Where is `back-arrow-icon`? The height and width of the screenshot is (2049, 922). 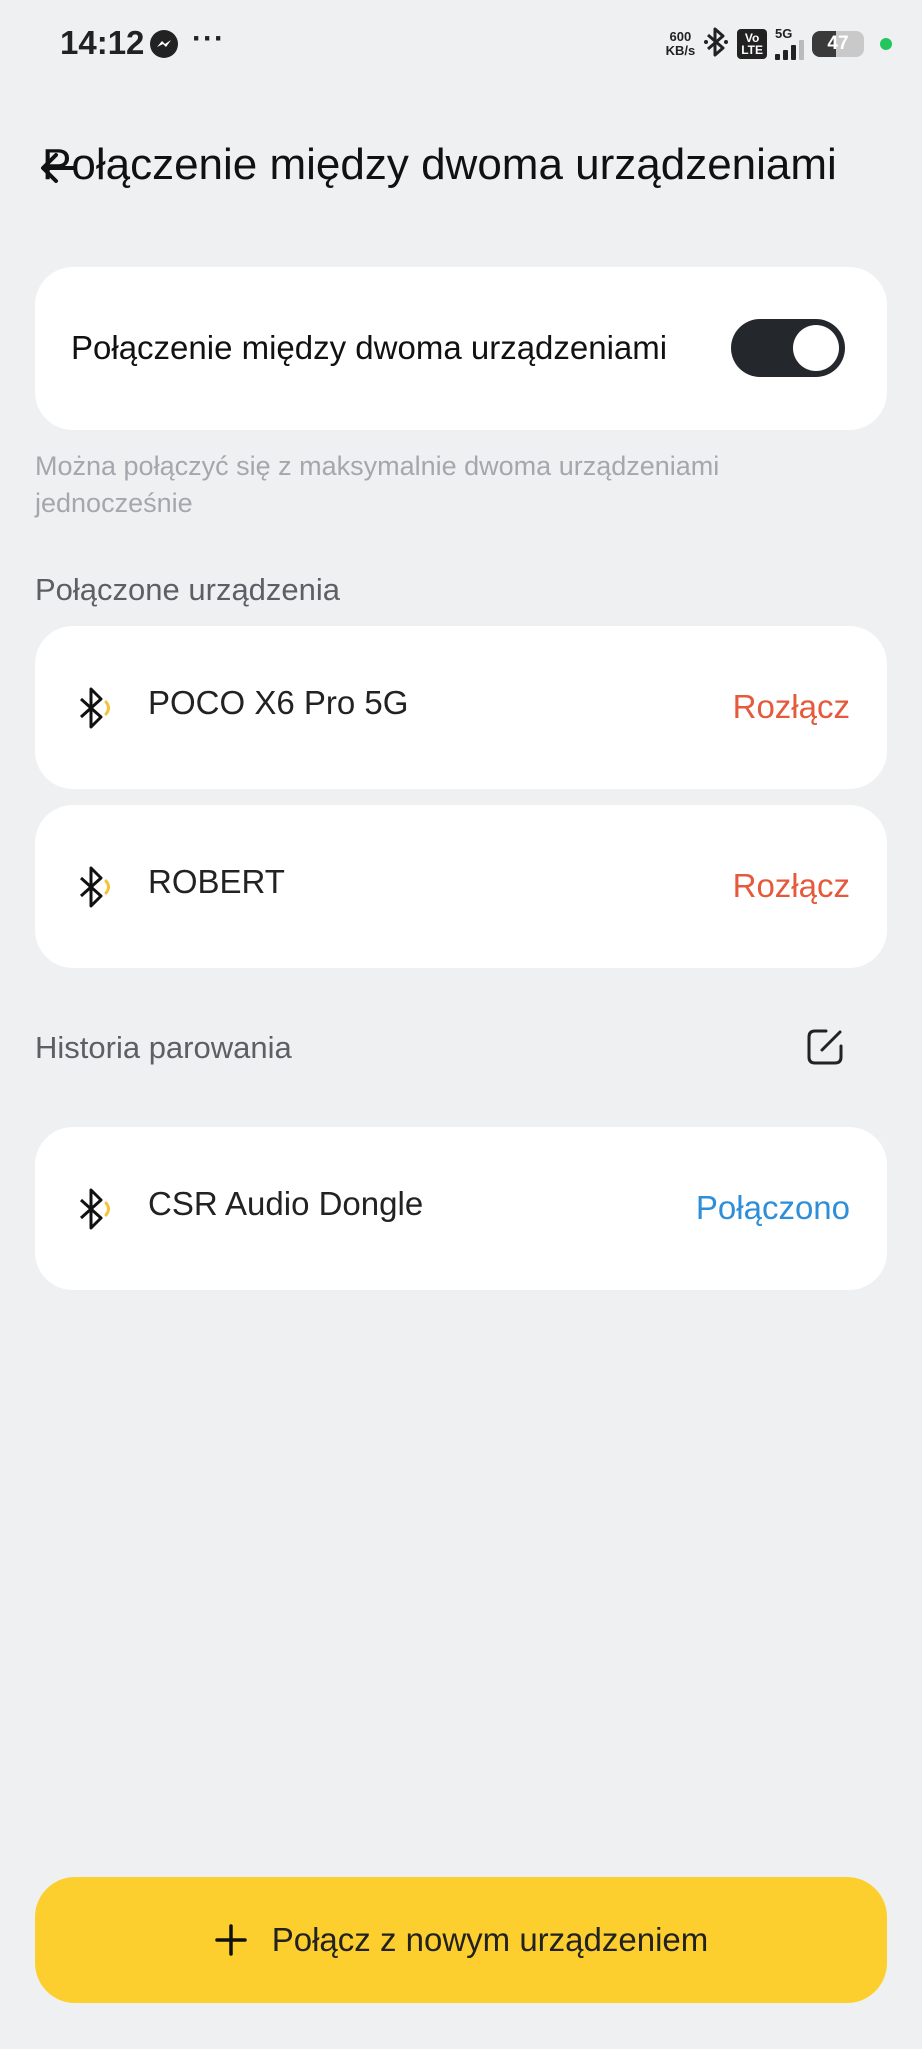
back-arrow-icon is located at coordinates (58, 168).